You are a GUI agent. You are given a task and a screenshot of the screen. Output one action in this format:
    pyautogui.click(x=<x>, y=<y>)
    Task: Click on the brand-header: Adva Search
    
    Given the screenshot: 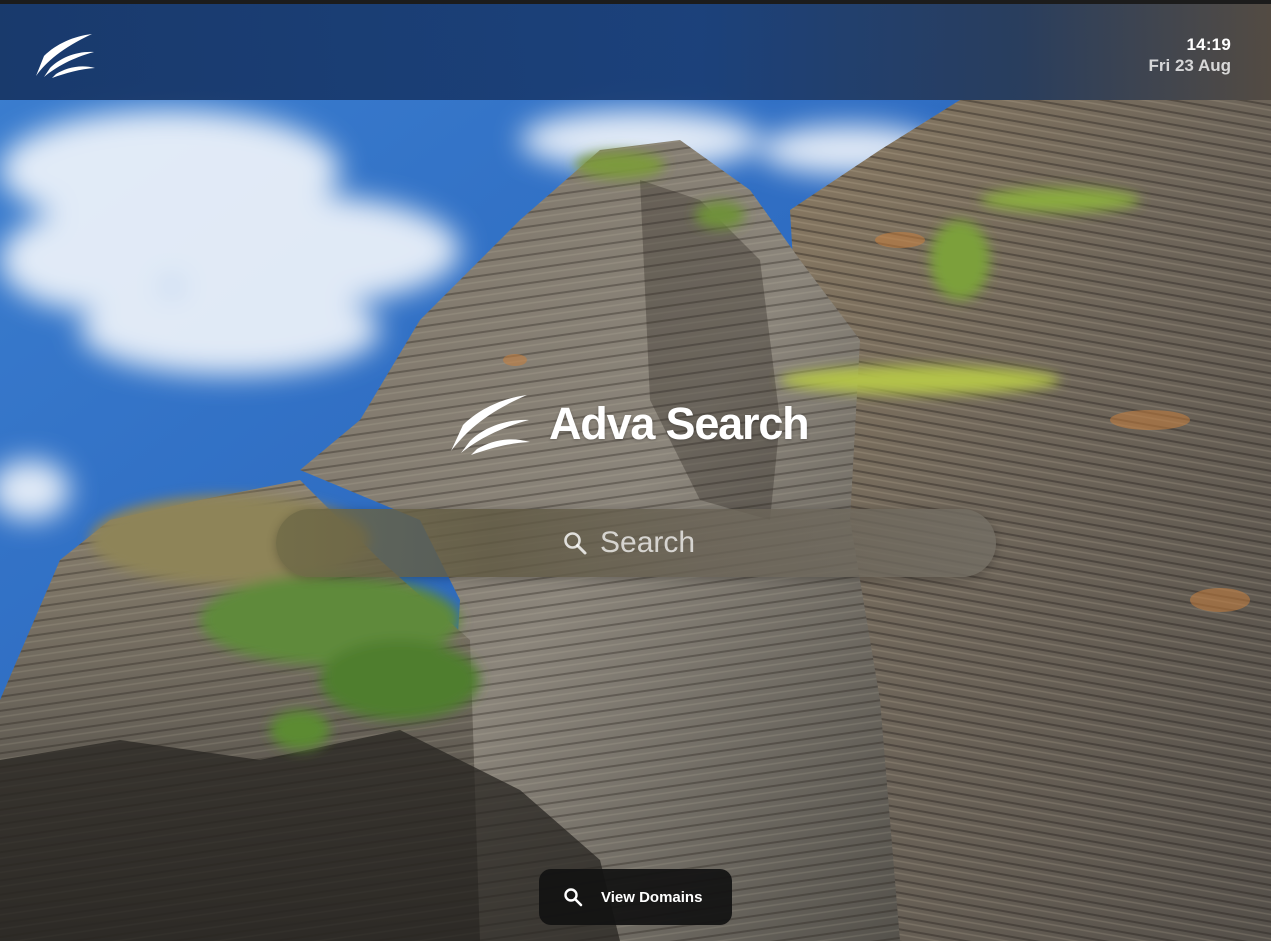 What is the action you would take?
    pyautogui.click(x=629, y=424)
    